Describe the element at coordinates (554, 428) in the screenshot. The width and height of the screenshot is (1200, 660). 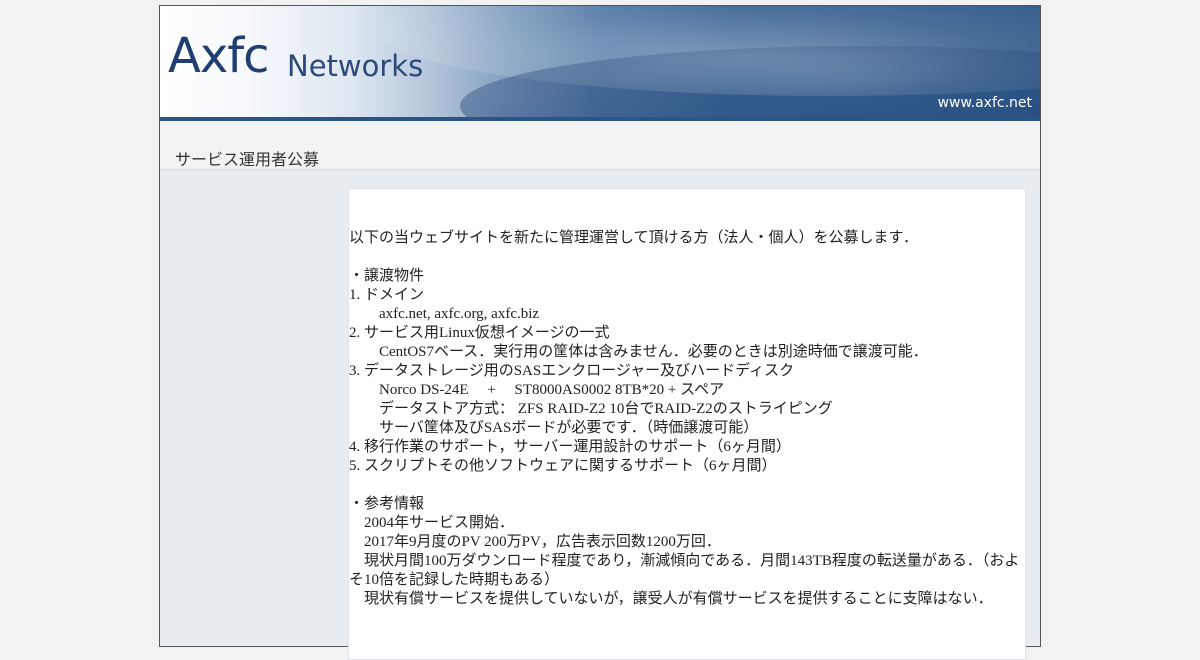
I see `list-item-detail: サーバ筐体及びSASボードが必要です．（時価譲渡可能）` at that location.